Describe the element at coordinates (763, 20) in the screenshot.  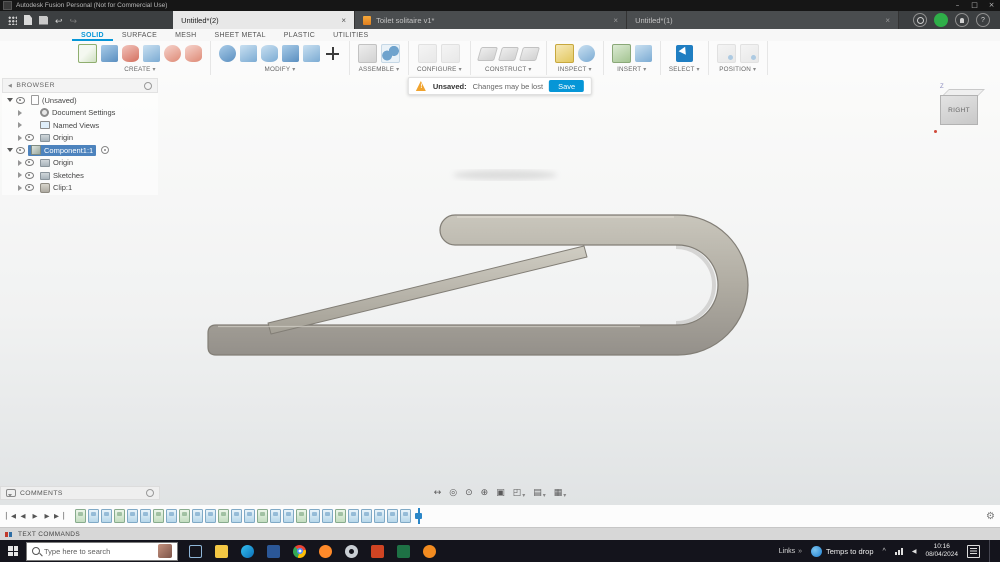
I see `document-tab: Untitled*(1) ×` at that location.